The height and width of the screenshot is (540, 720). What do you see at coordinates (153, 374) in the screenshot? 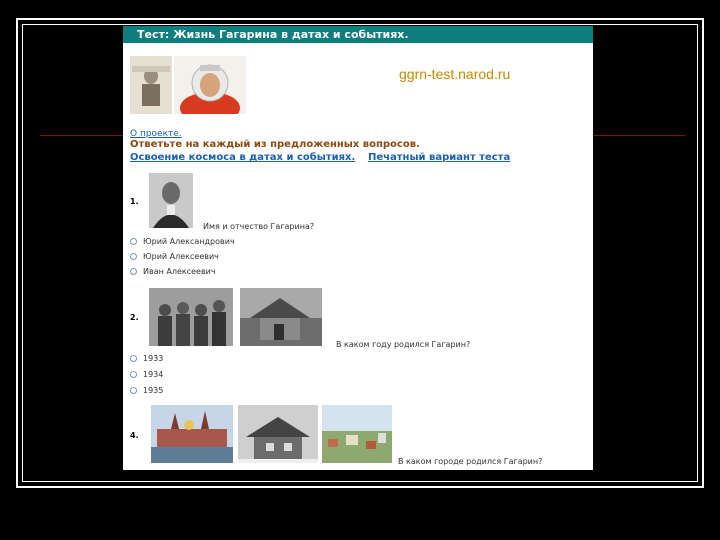
I see `answer-label: 1934` at bounding box center [153, 374].